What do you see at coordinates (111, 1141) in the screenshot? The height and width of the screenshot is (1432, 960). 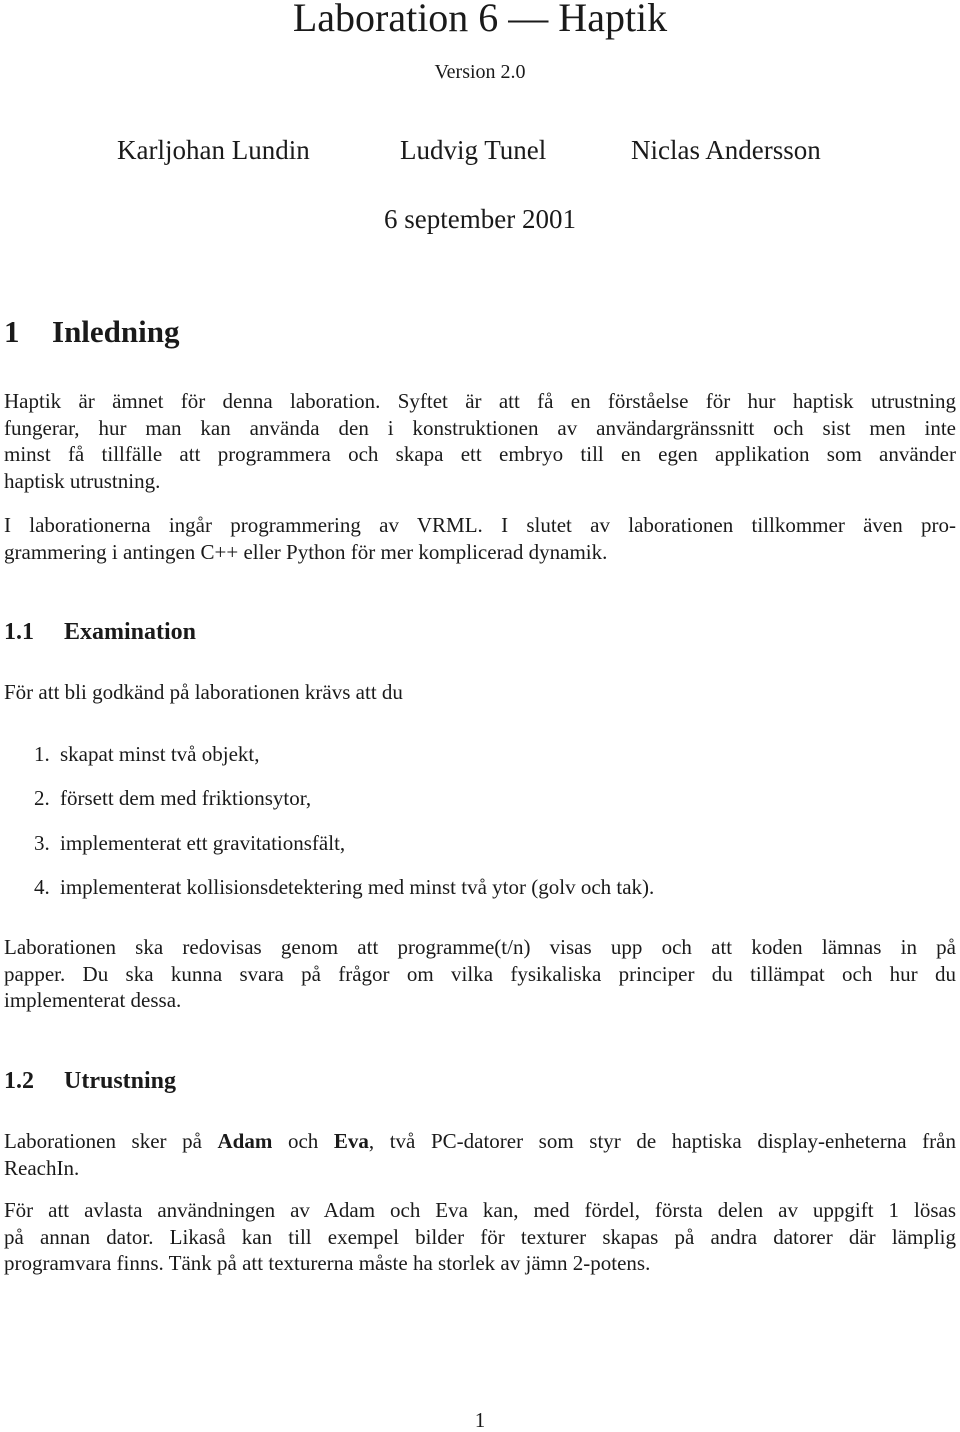 I see `text-run: Laborationen sker på` at bounding box center [111, 1141].